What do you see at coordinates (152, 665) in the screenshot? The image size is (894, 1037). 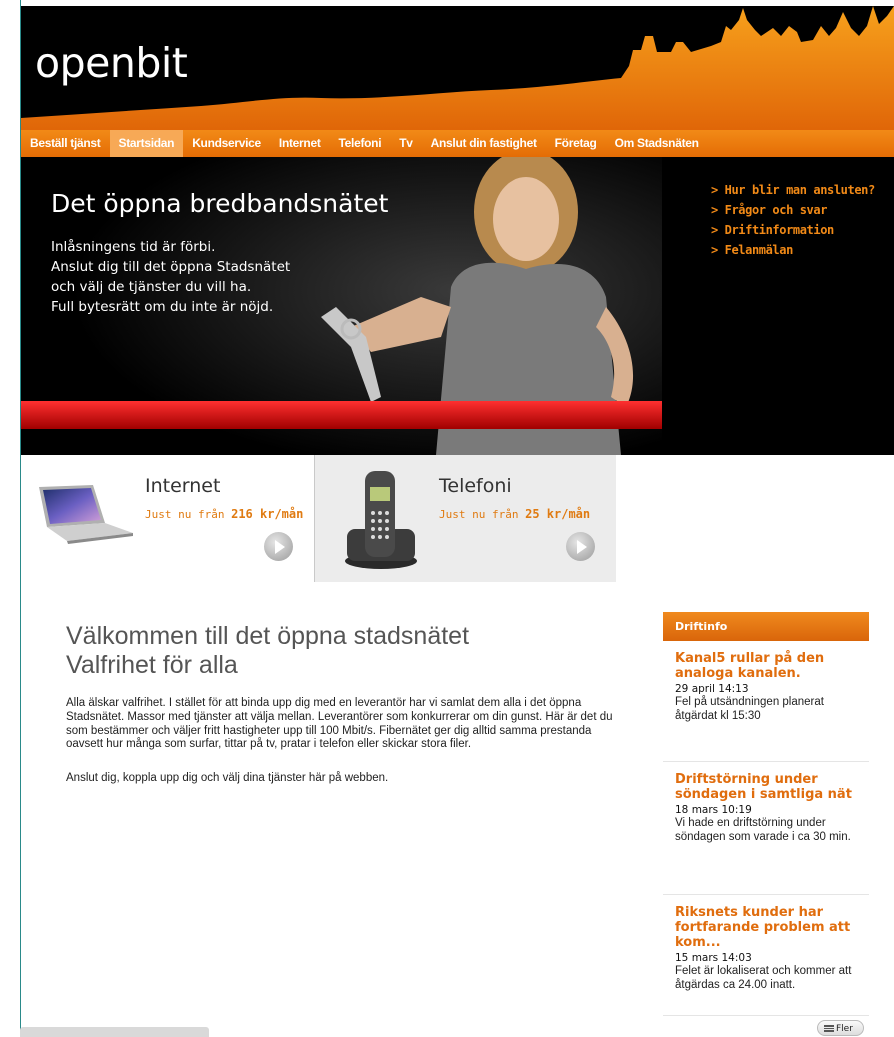 I see `welcome-heading-line: Valfrihet för alla` at bounding box center [152, 665].